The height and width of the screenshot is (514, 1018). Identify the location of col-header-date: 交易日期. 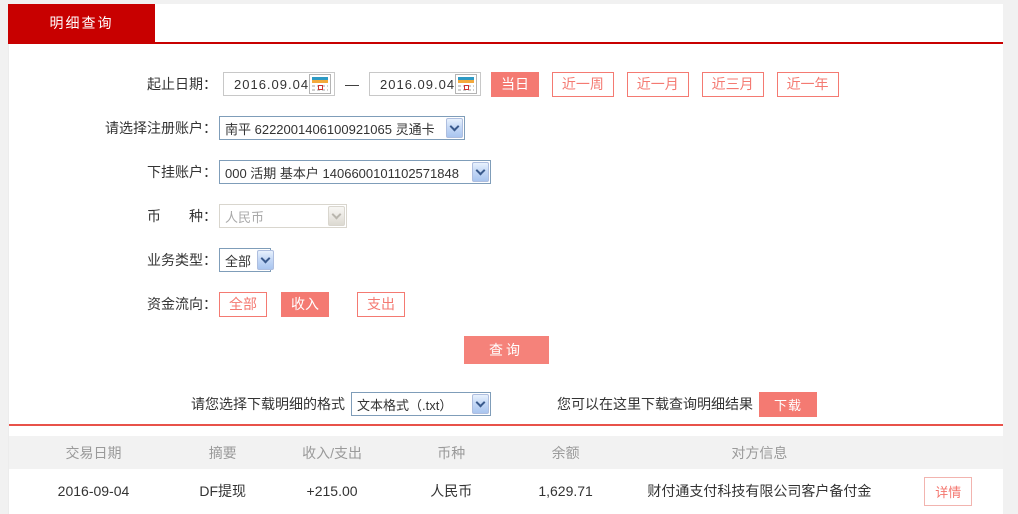
(93, 452).